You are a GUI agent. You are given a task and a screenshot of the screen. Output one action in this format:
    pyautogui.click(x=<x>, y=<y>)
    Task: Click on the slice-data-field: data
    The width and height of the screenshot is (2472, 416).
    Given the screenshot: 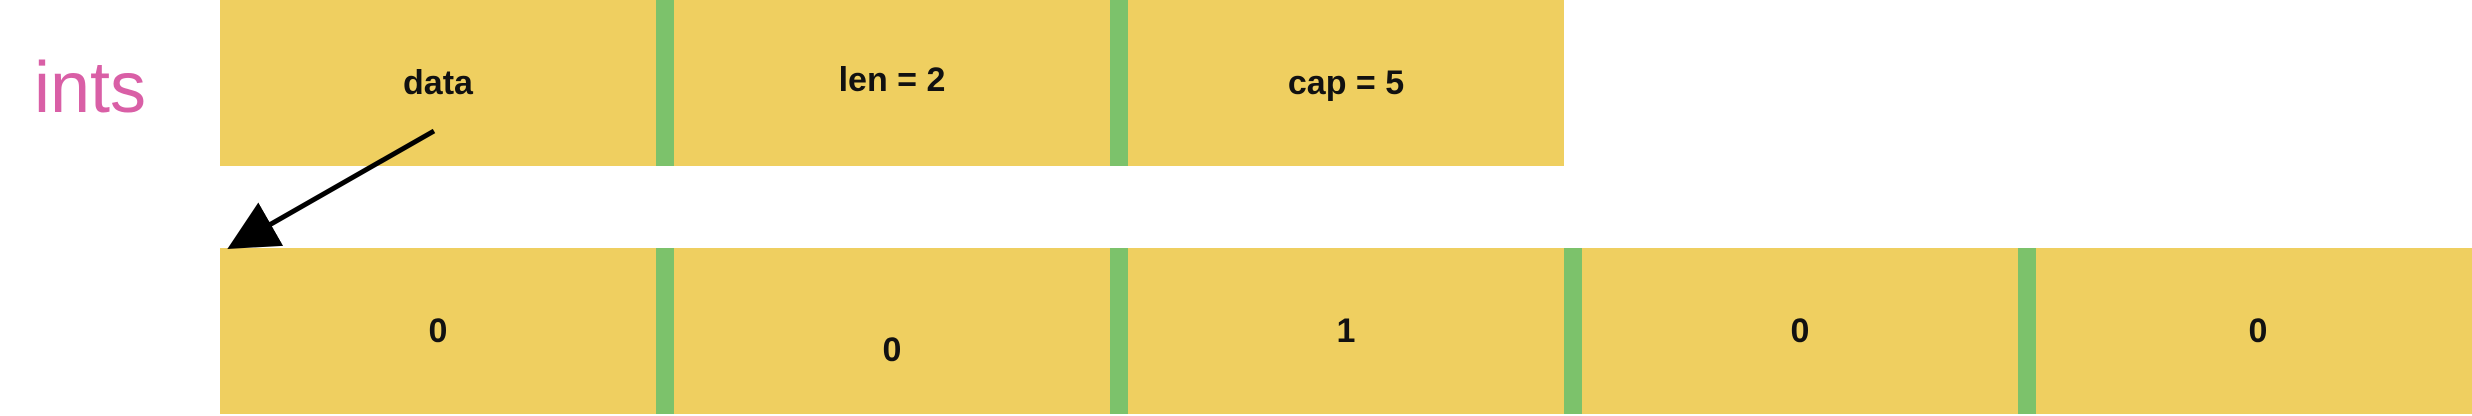 What is the action you would take?
    pyautogui.click(x=438, y=83)
    